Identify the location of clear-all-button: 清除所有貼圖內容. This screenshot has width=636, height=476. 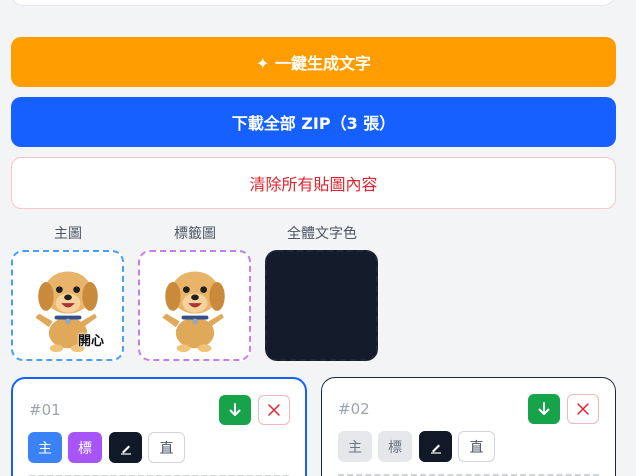
(313, 183).